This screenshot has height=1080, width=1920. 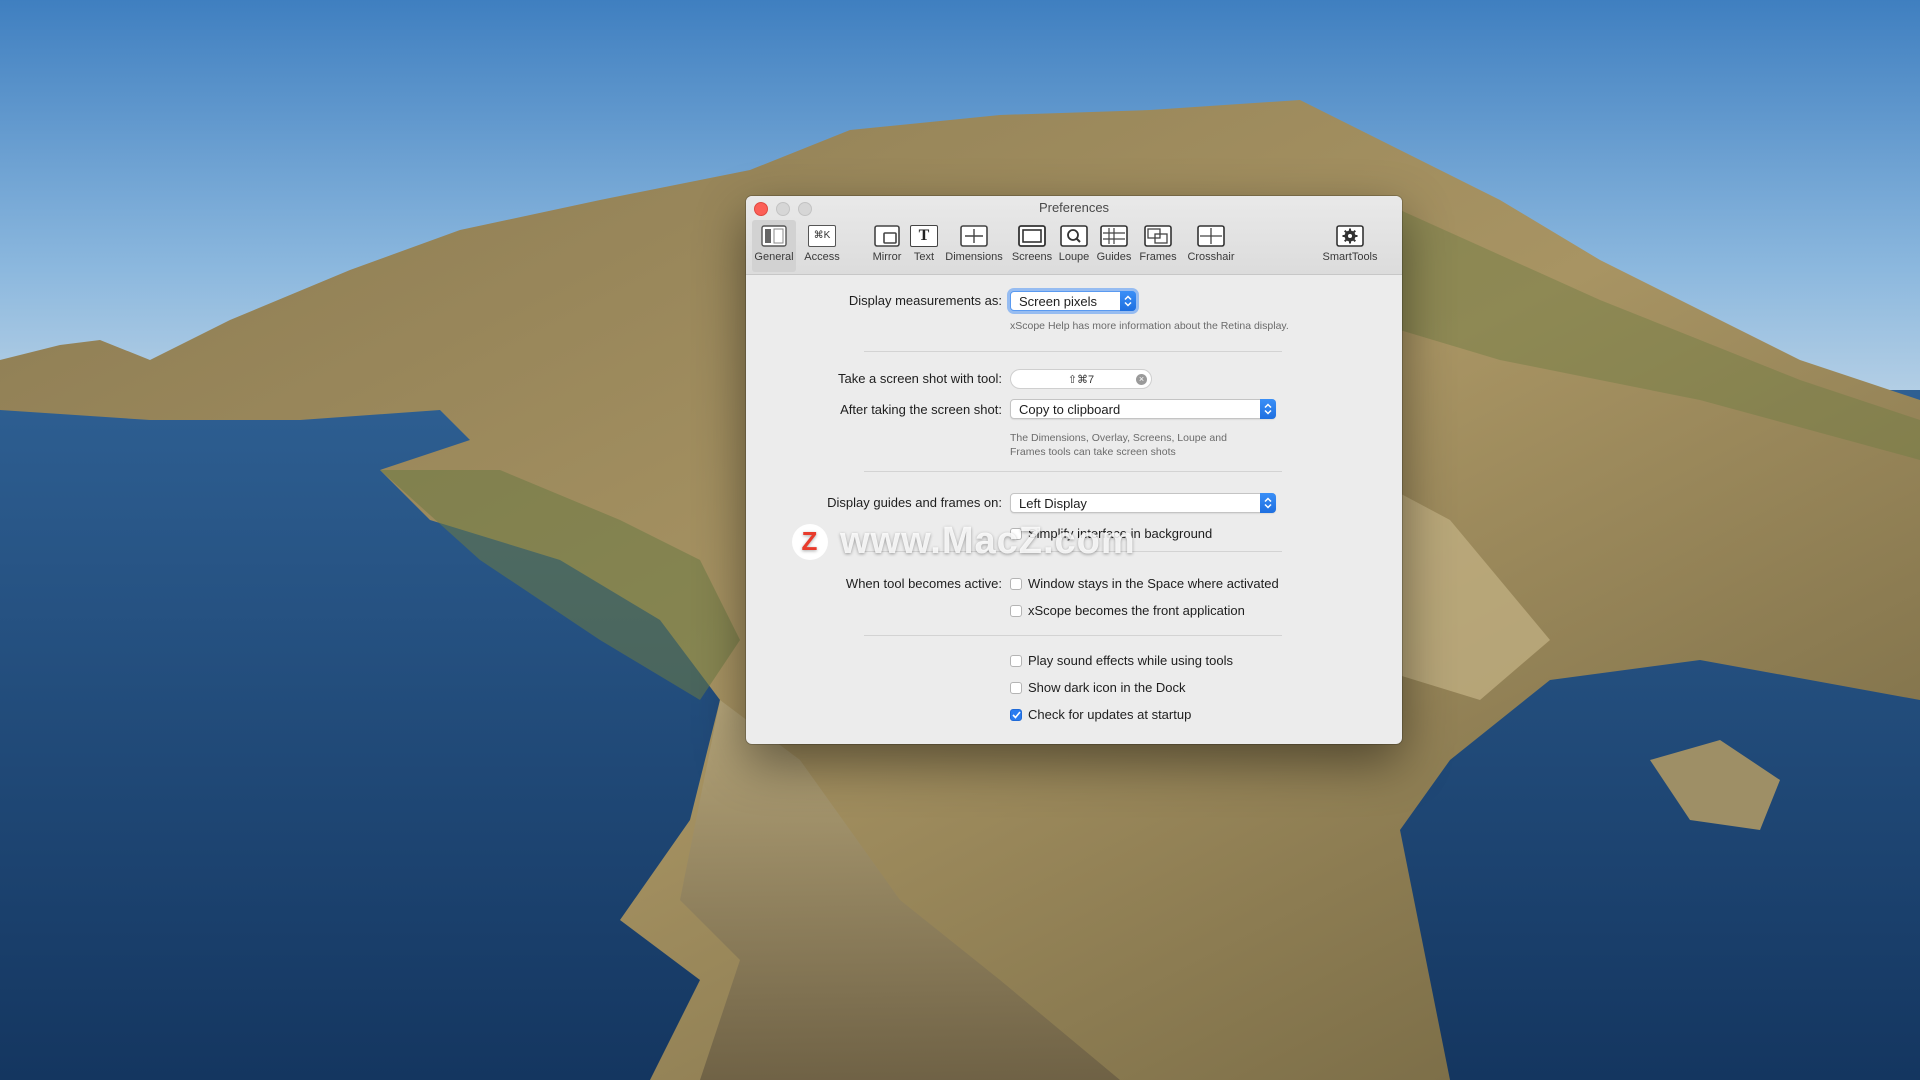 I want to click on tab-guides: Guides, so click(x=1114, y=246).